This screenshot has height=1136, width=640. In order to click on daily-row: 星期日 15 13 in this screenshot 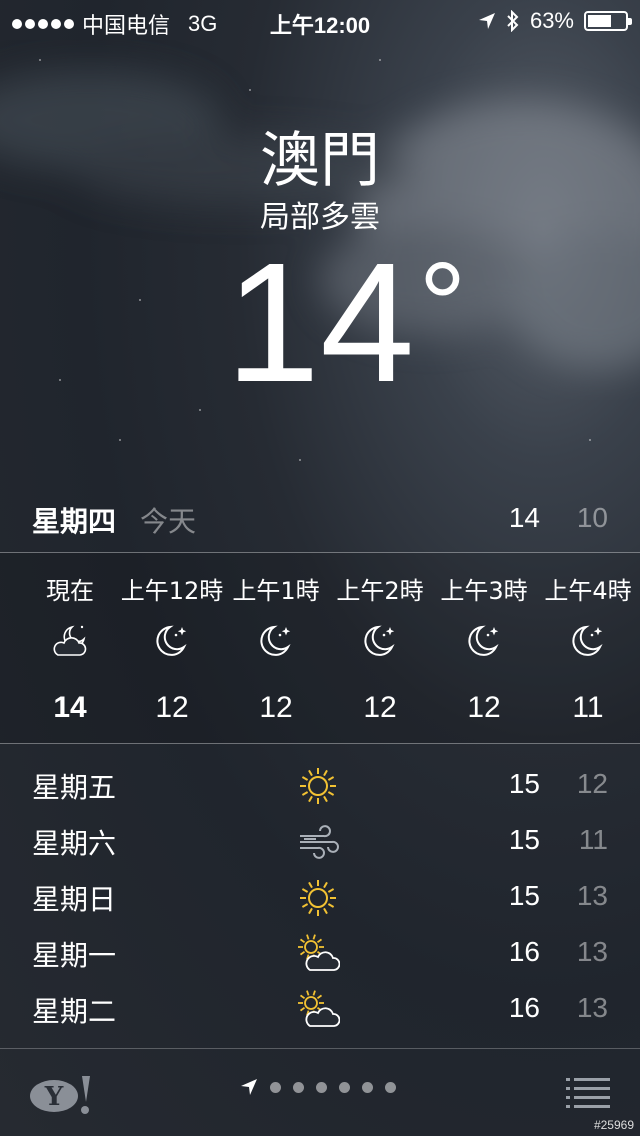, I will do `click(320, 898)`.